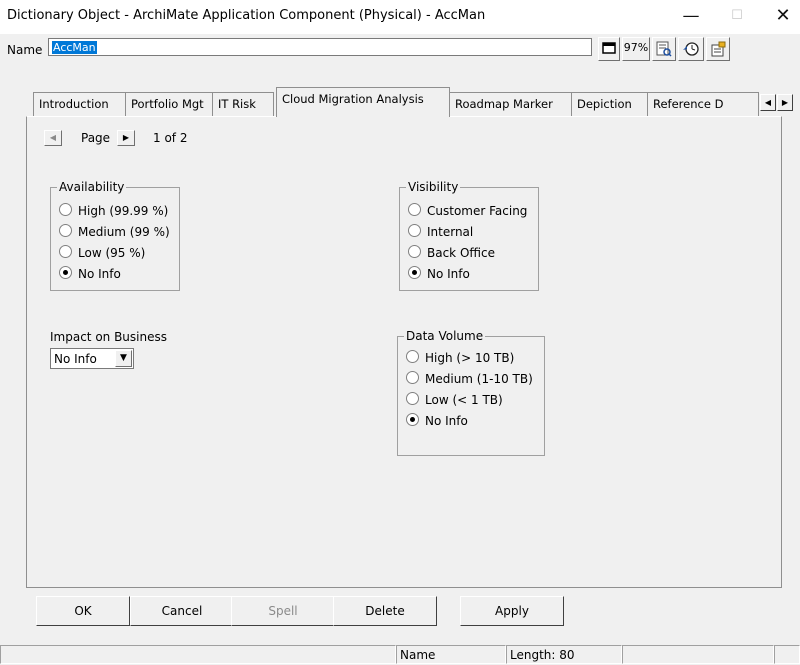  I want to click on page-previous-button: ◀, so click(53, 138).